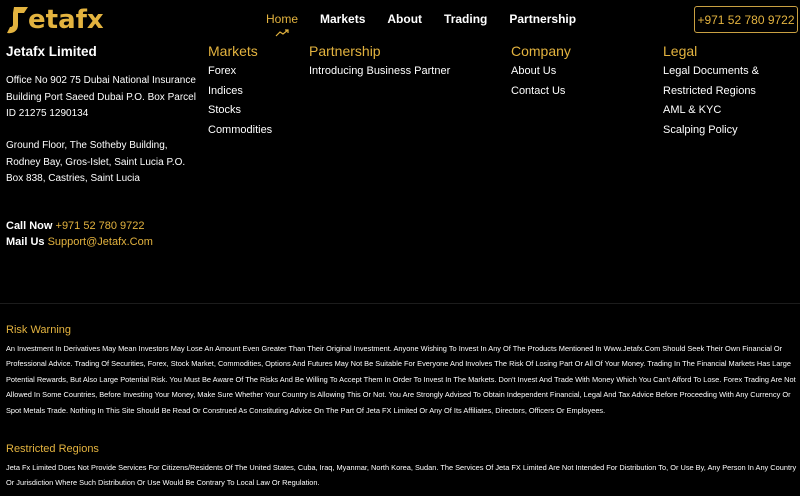 The width and height of the screenshot is (800, 496). I want to click on trend-arrow-icon, so click(282, 33).